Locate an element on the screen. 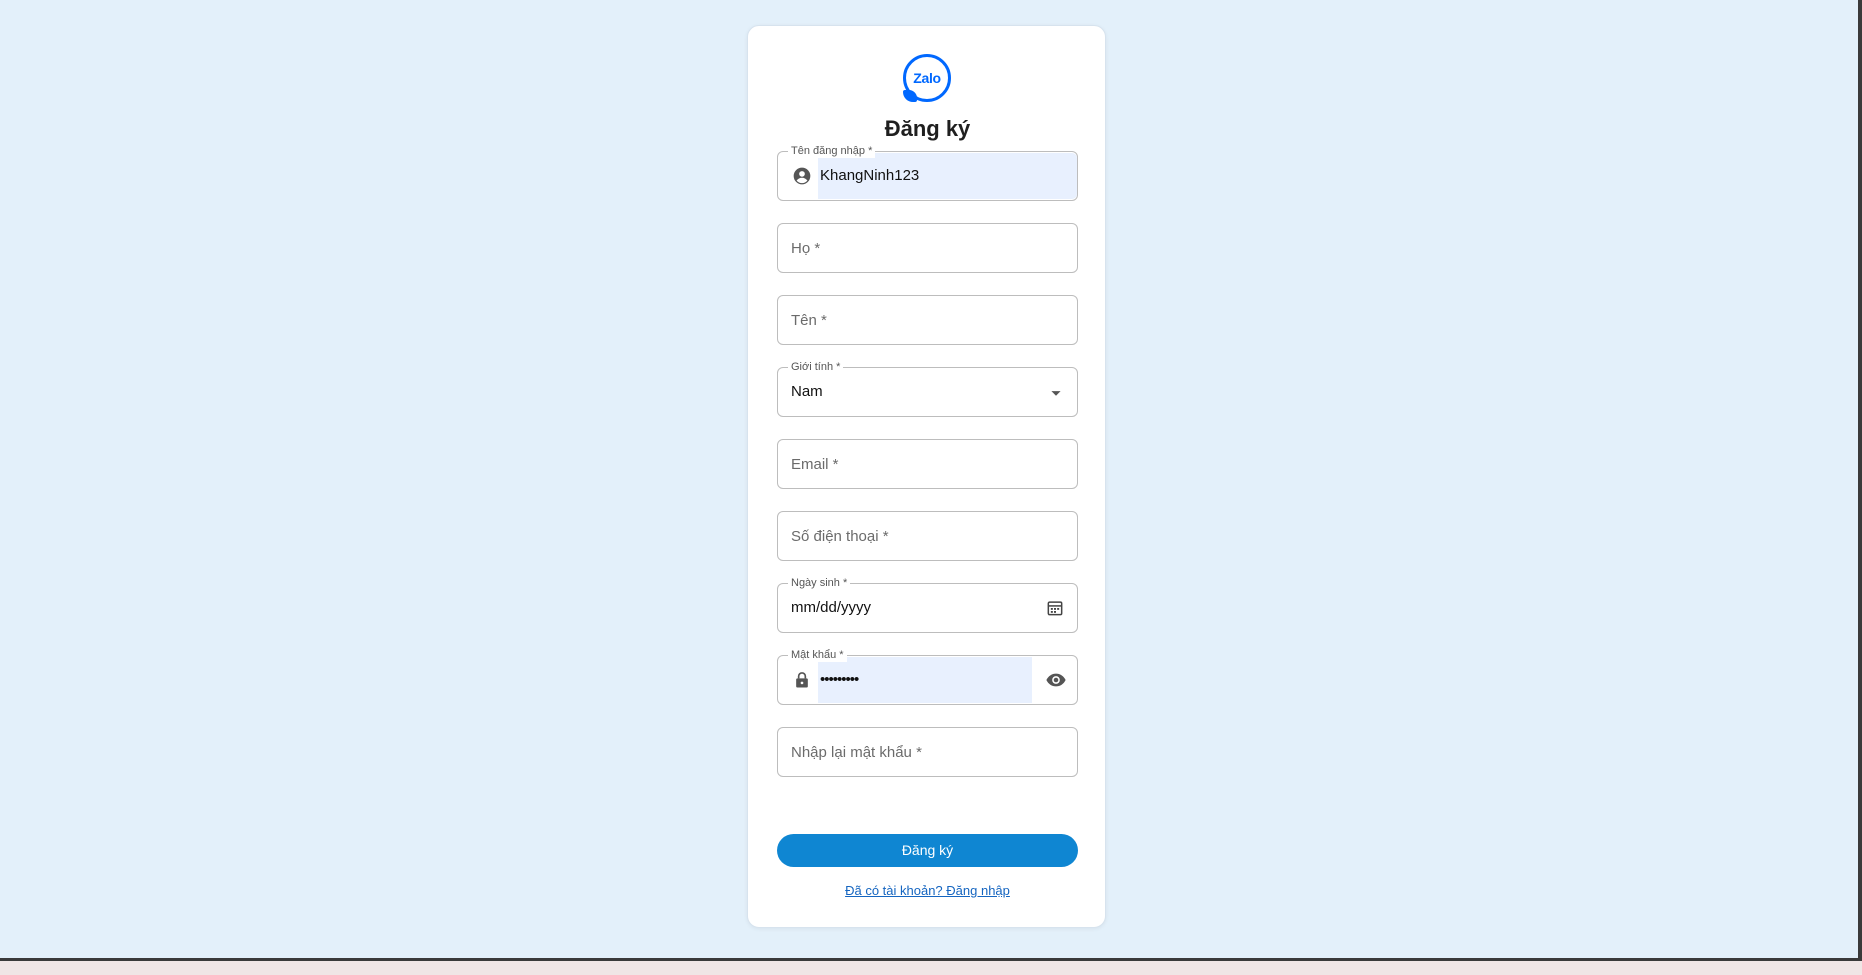  dropdown-arrow-icon is located at coordinates (1056, 393).